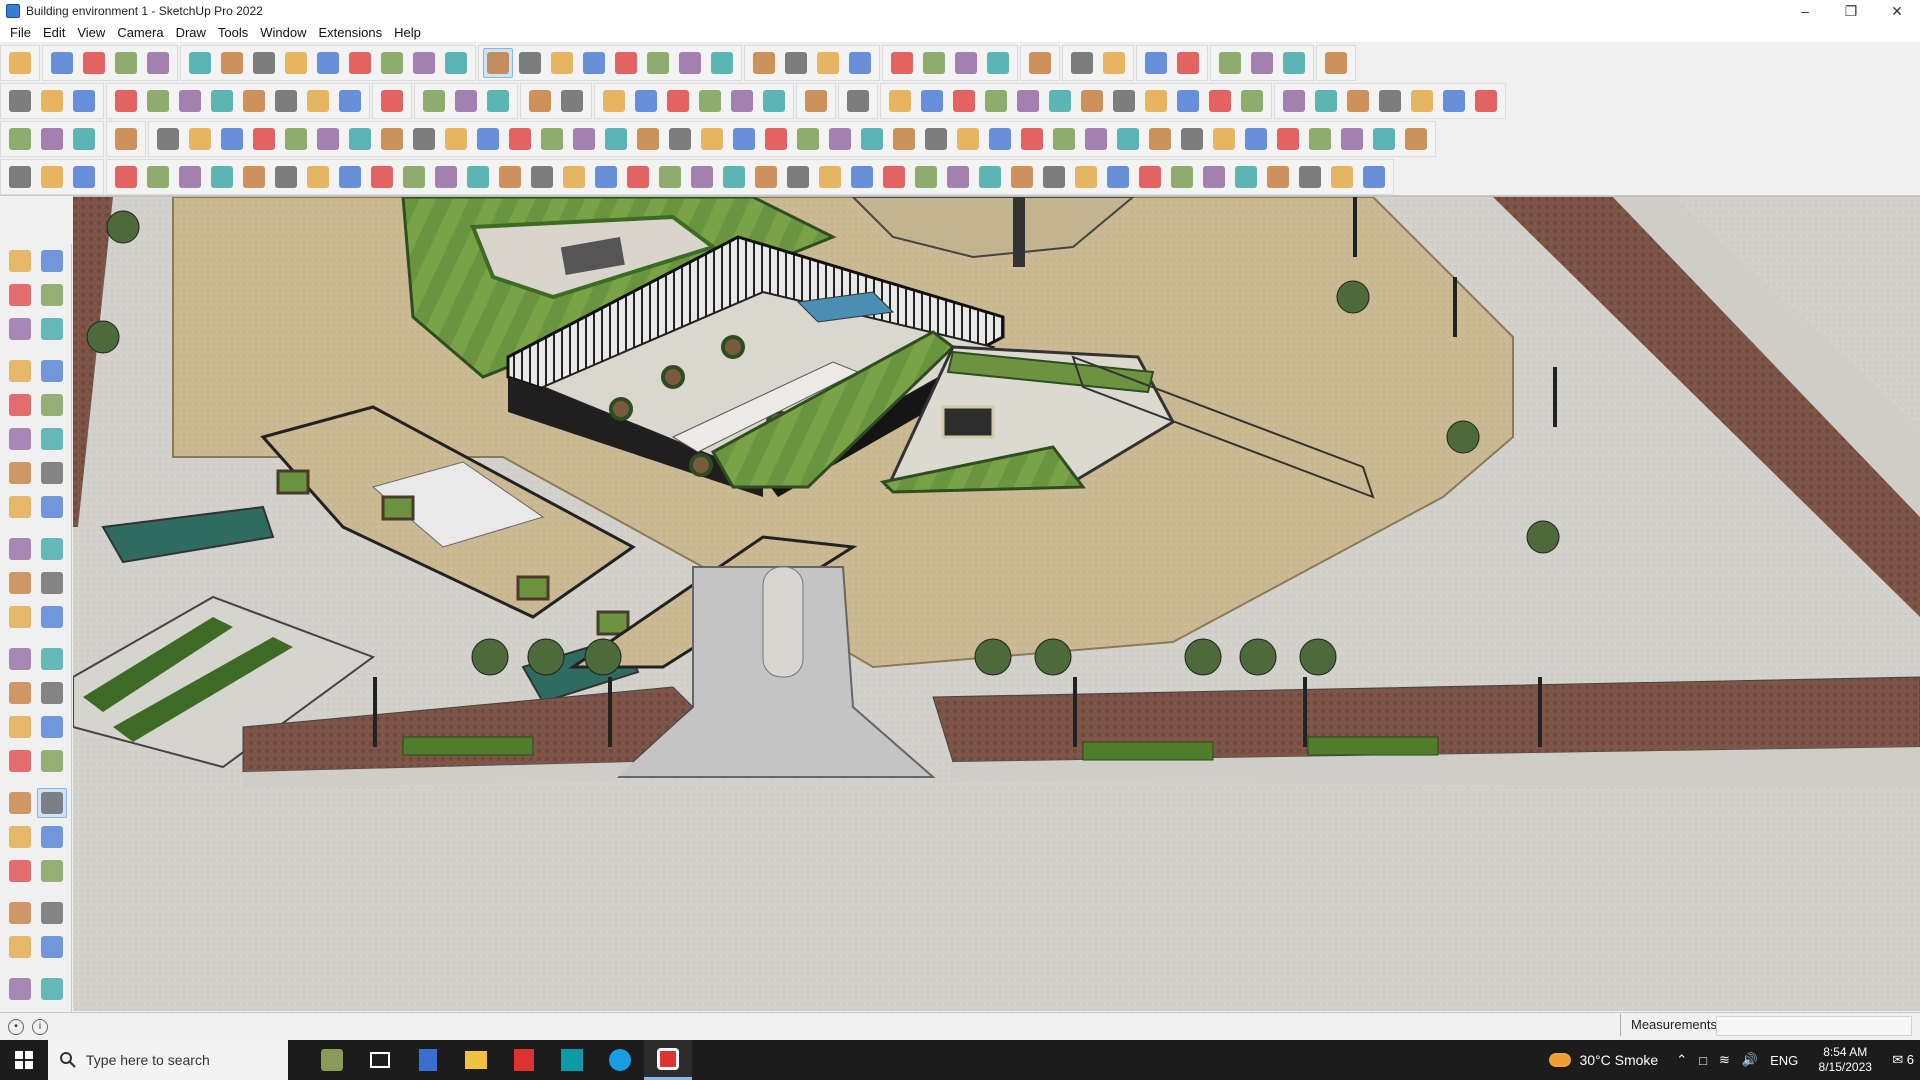 The width and height of the screenshot is (1920, 1080). Describe the element at coordinates (476, 1060) in the screenshot. I see `file-explorer-icon` at that location.